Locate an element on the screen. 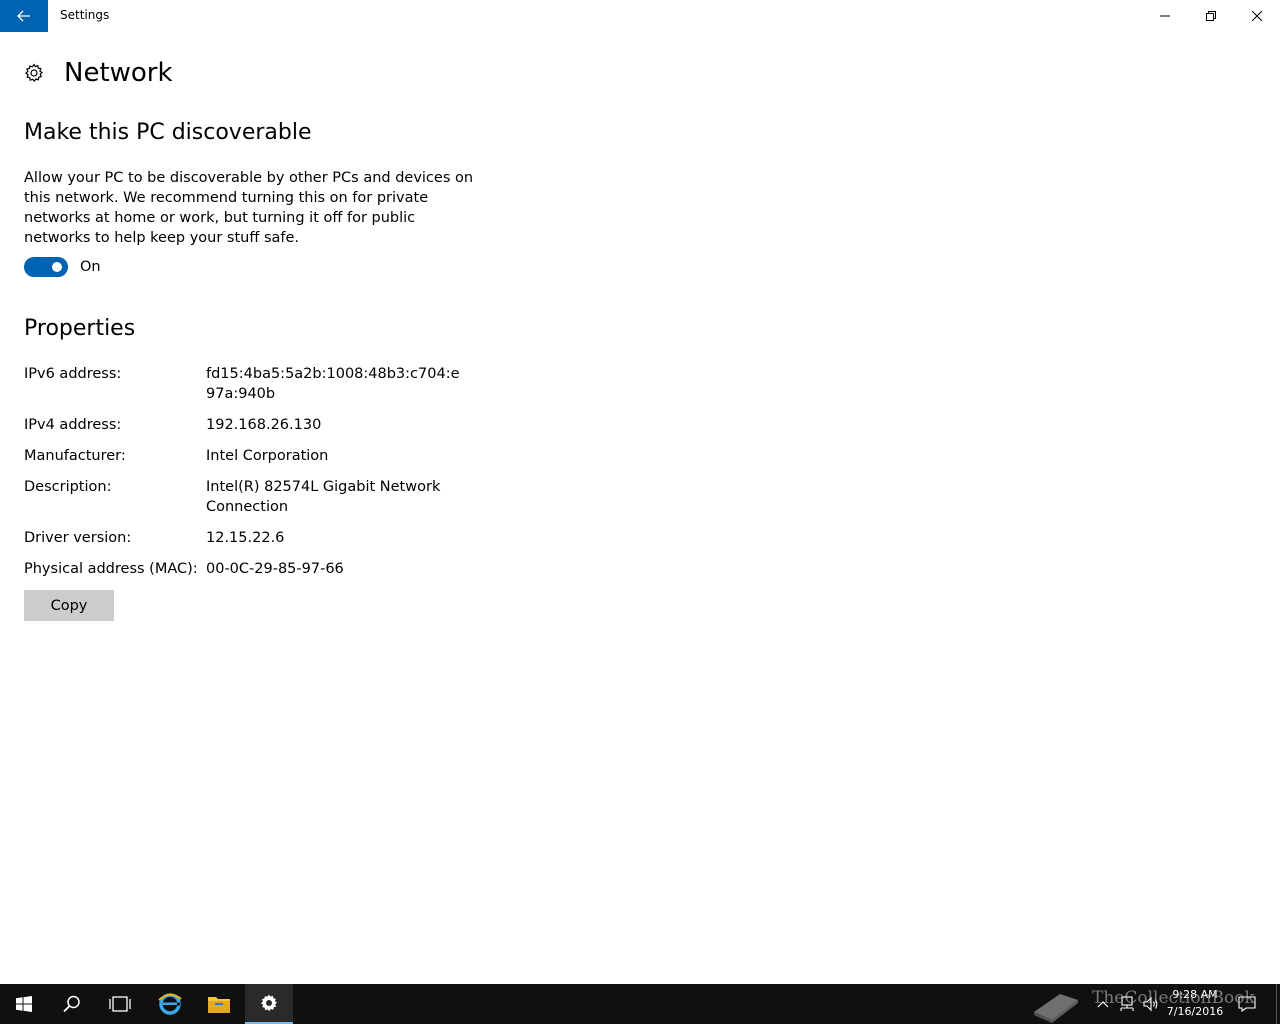 Image resolution: width=1280 pixels, height=1024 pixels. property-label: IPv6 address: is located at coordinates (73, 374).